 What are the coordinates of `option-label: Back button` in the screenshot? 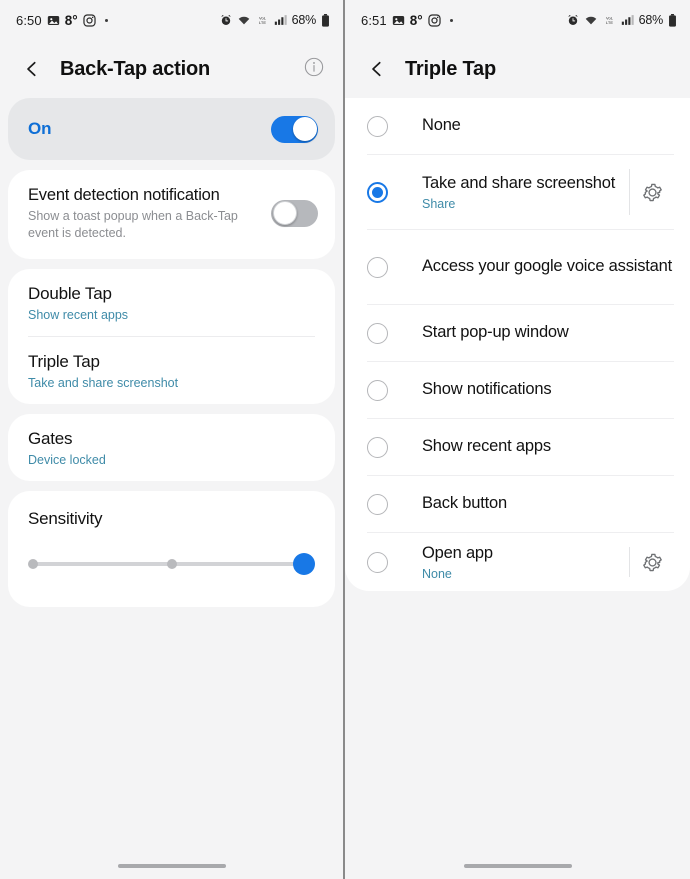 It's located at (464, 503).